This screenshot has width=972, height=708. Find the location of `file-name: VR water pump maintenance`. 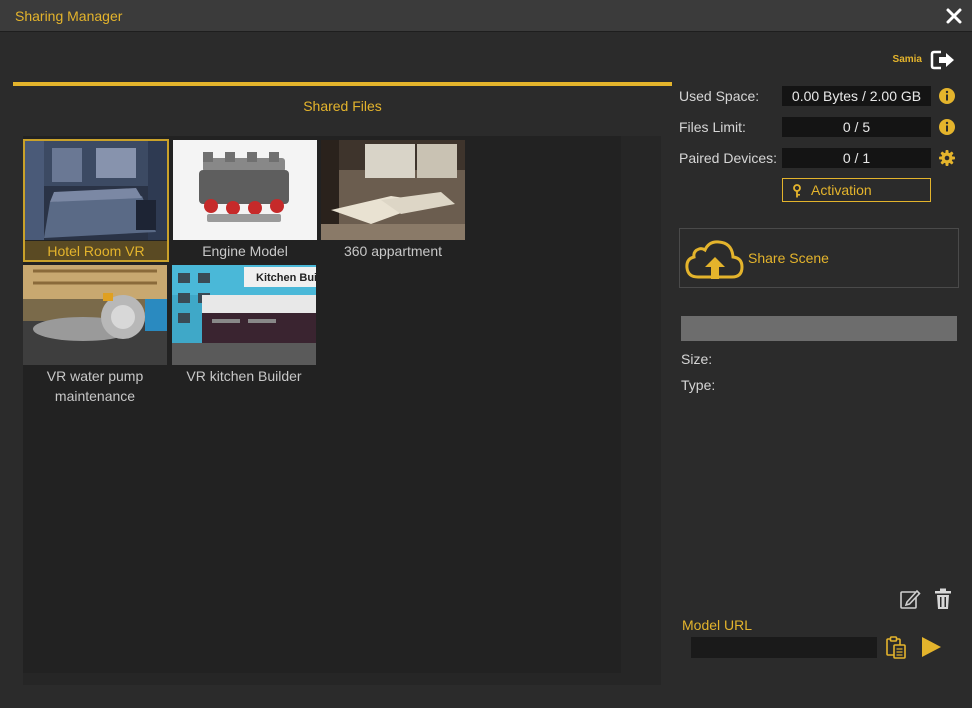

file-name: VR water pump maintenance is located at coordinates (95, 386).